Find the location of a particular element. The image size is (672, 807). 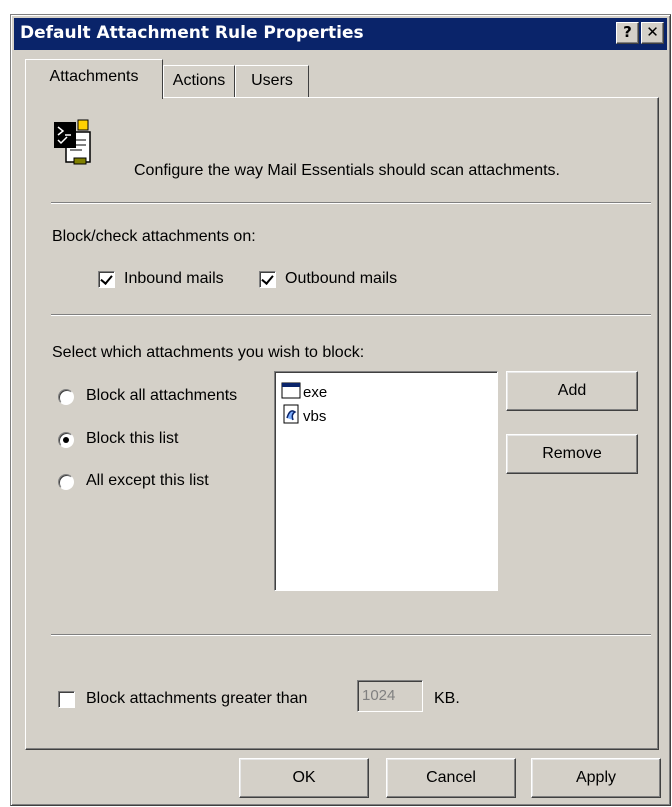

block-all-label: Block all attachments is located at coordinates (161, 396).